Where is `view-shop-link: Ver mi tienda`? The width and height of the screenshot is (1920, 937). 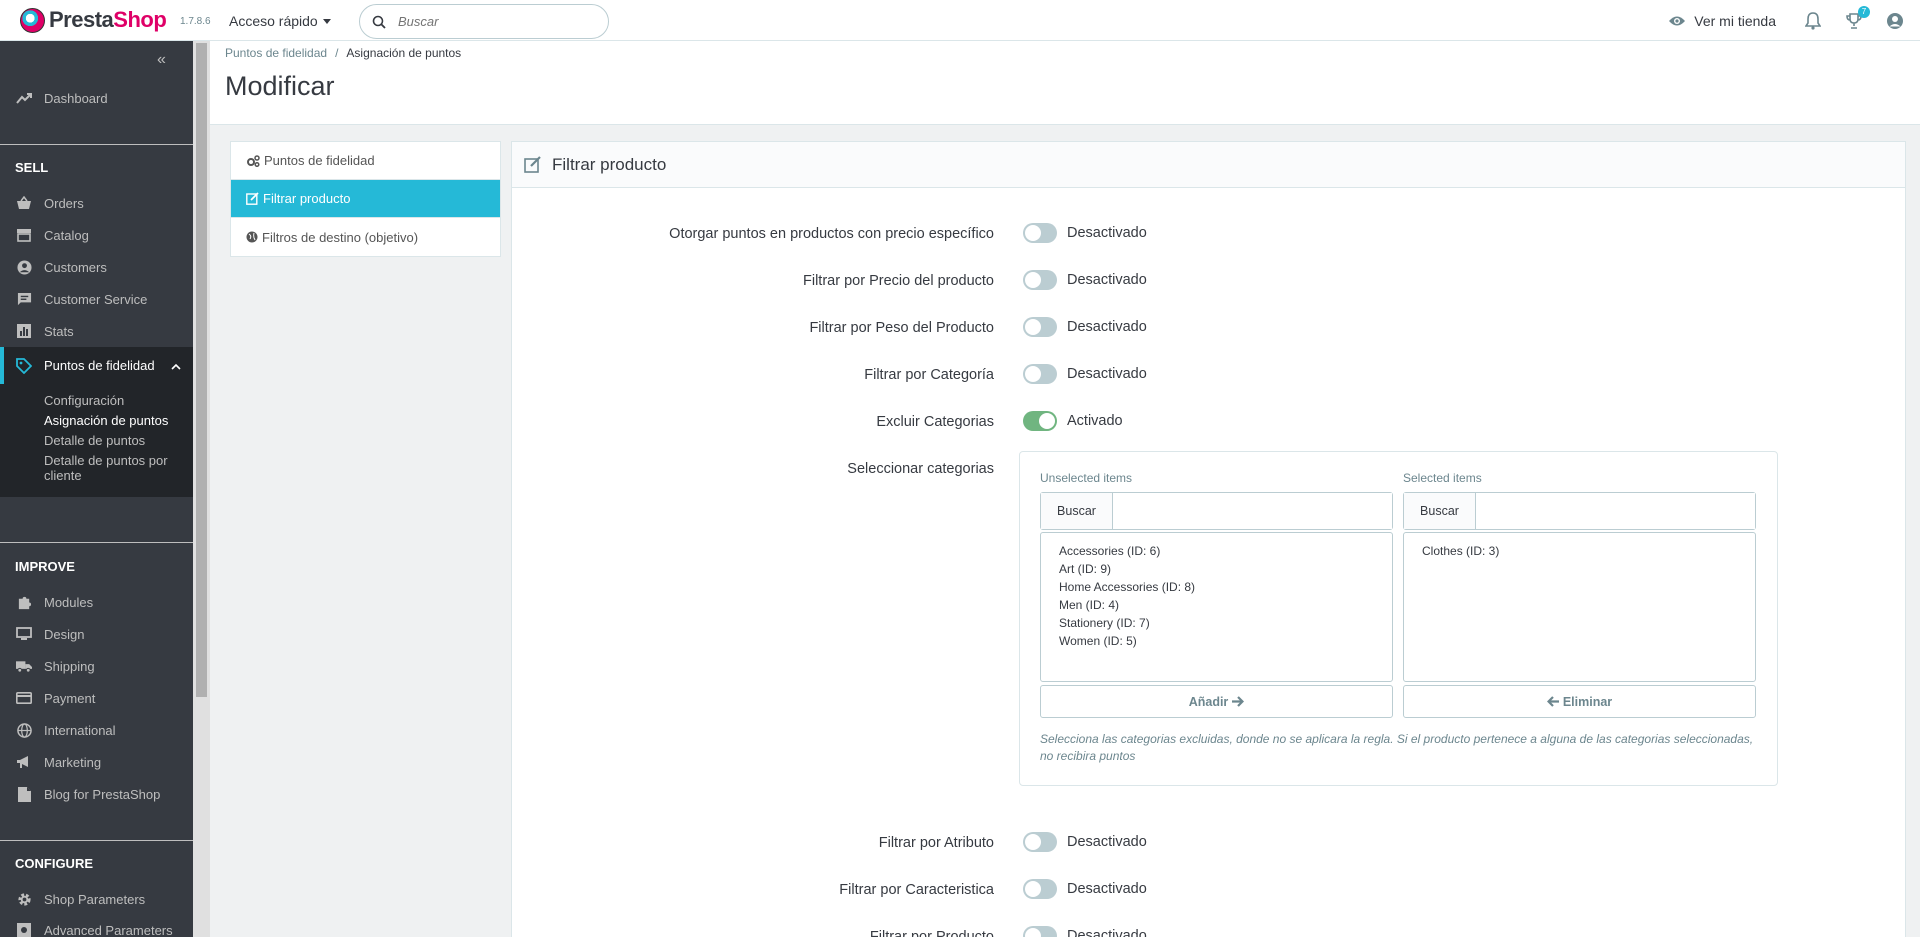
view-shop-link: Ver mi tienda is located at coordinates (1722, 21).